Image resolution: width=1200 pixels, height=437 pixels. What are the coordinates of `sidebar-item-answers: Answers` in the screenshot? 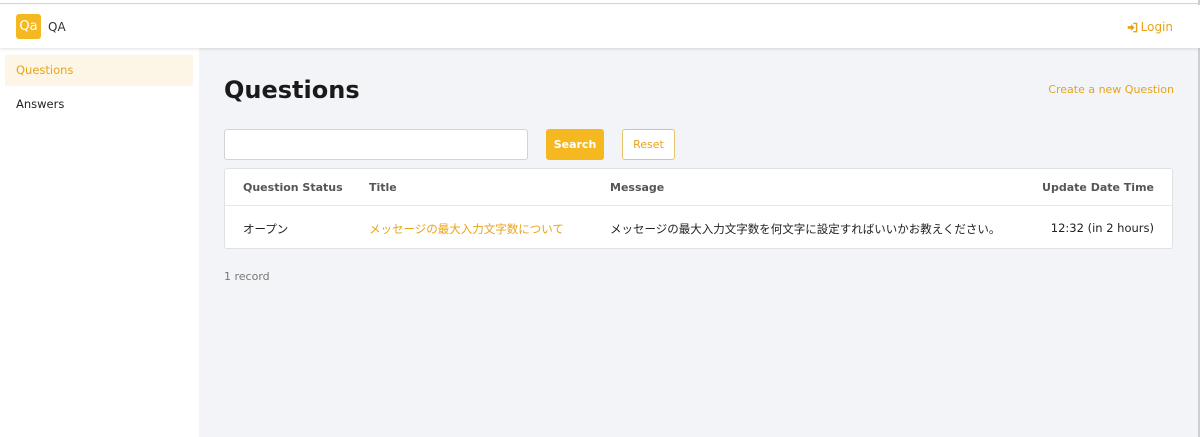 It's located at (99, 104).